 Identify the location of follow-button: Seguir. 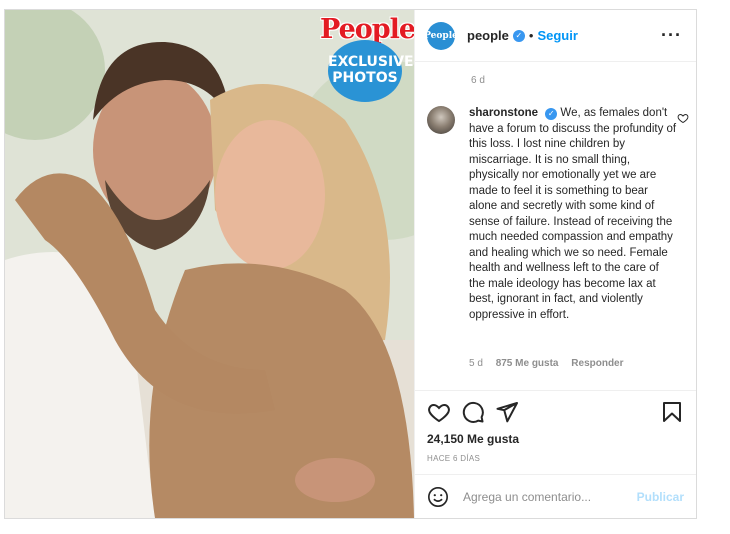
(557, 35).